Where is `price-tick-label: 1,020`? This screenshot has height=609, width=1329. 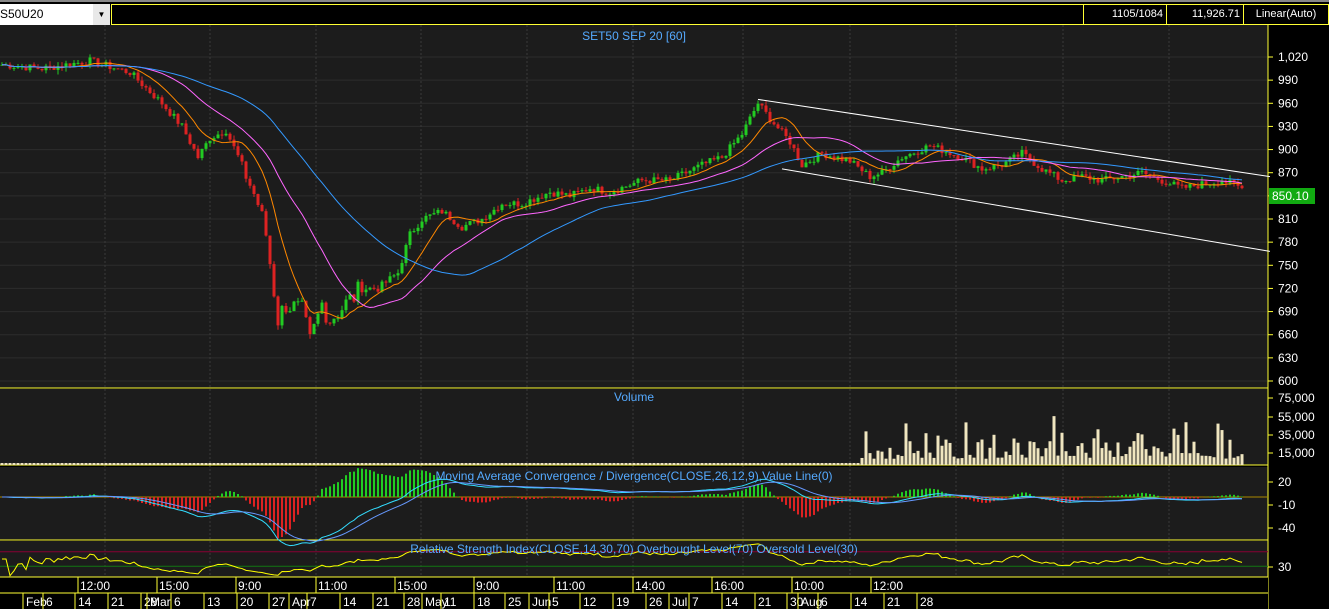 price-tick-label: 1,020 is located at coordinates (1293, 57).